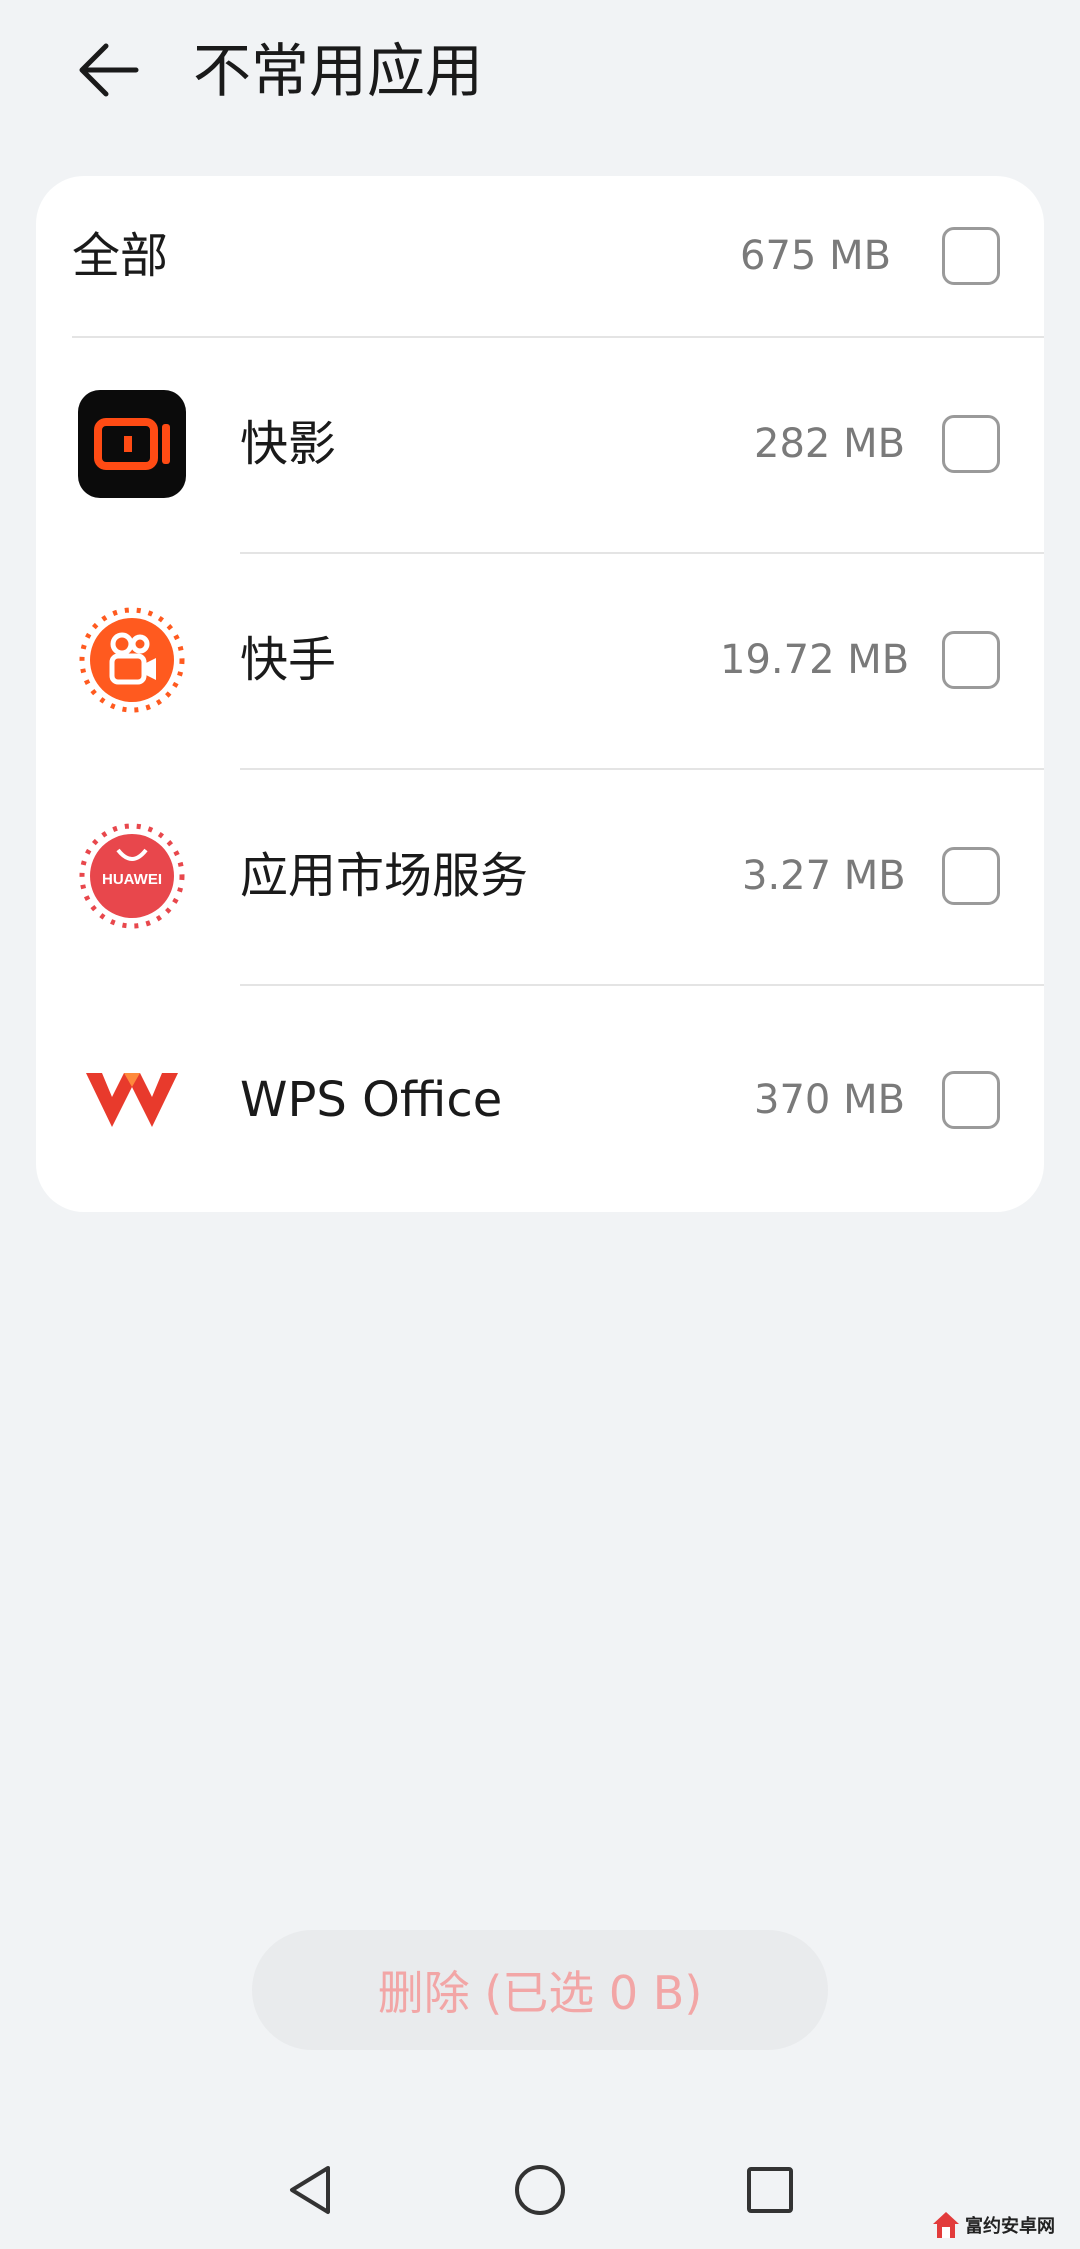  I want to click on total-size: 675 MB, so click(816, 256).